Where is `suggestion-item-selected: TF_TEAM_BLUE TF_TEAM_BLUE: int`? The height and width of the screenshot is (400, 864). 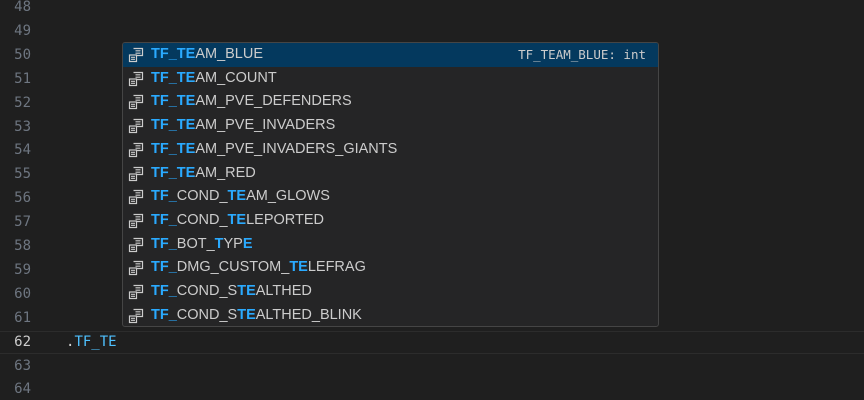 suggestion-item-selected: TF_TEAM_BLUE TF_TEAM_BLUE: int is located at coordinates (390, 55).